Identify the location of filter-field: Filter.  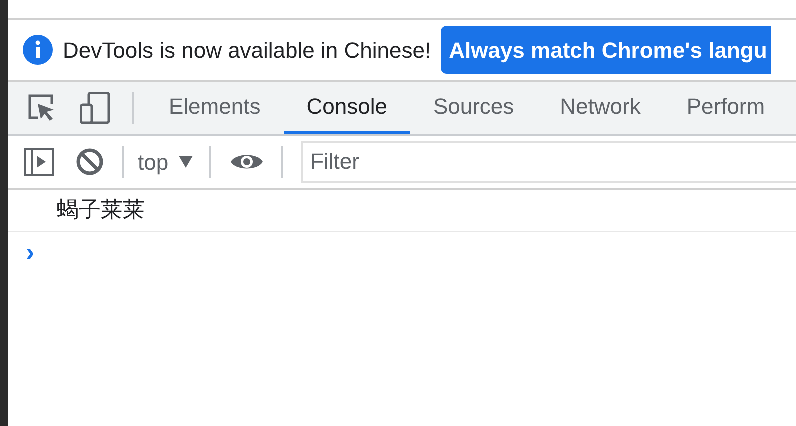
(548, 162).